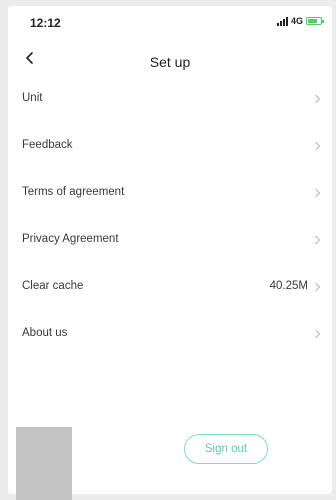 This screenshot has height=500, width=336. Describe the element at coordinates (315, 21) in the screenshot. I see `battery-icon` at that location.